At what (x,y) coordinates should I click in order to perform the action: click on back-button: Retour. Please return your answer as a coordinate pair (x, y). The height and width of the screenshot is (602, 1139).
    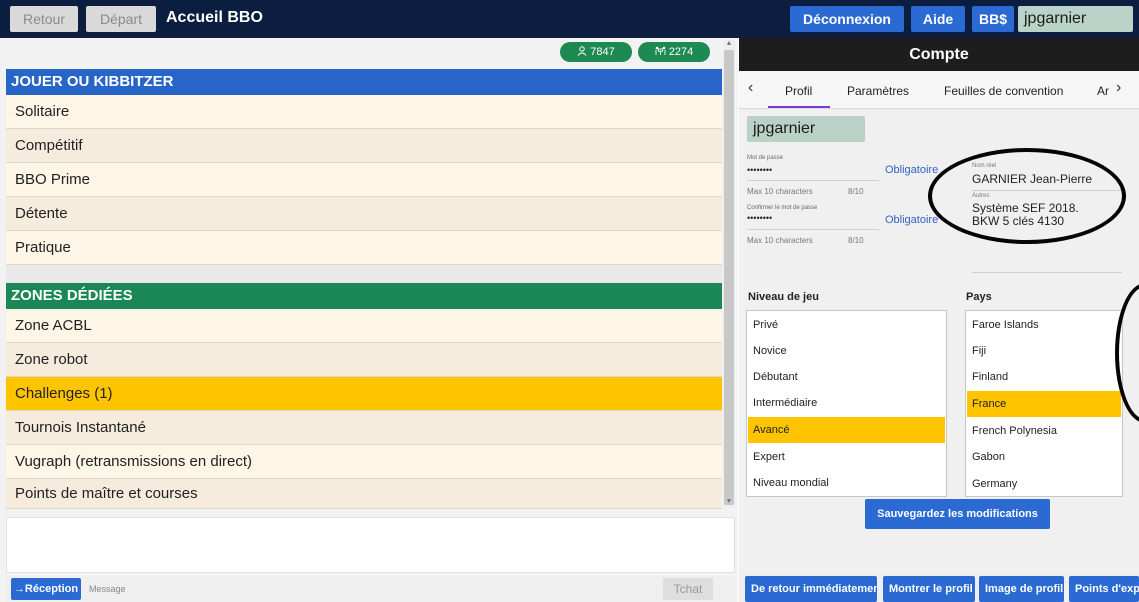
    Looking at the image, I should click on (44, 19).